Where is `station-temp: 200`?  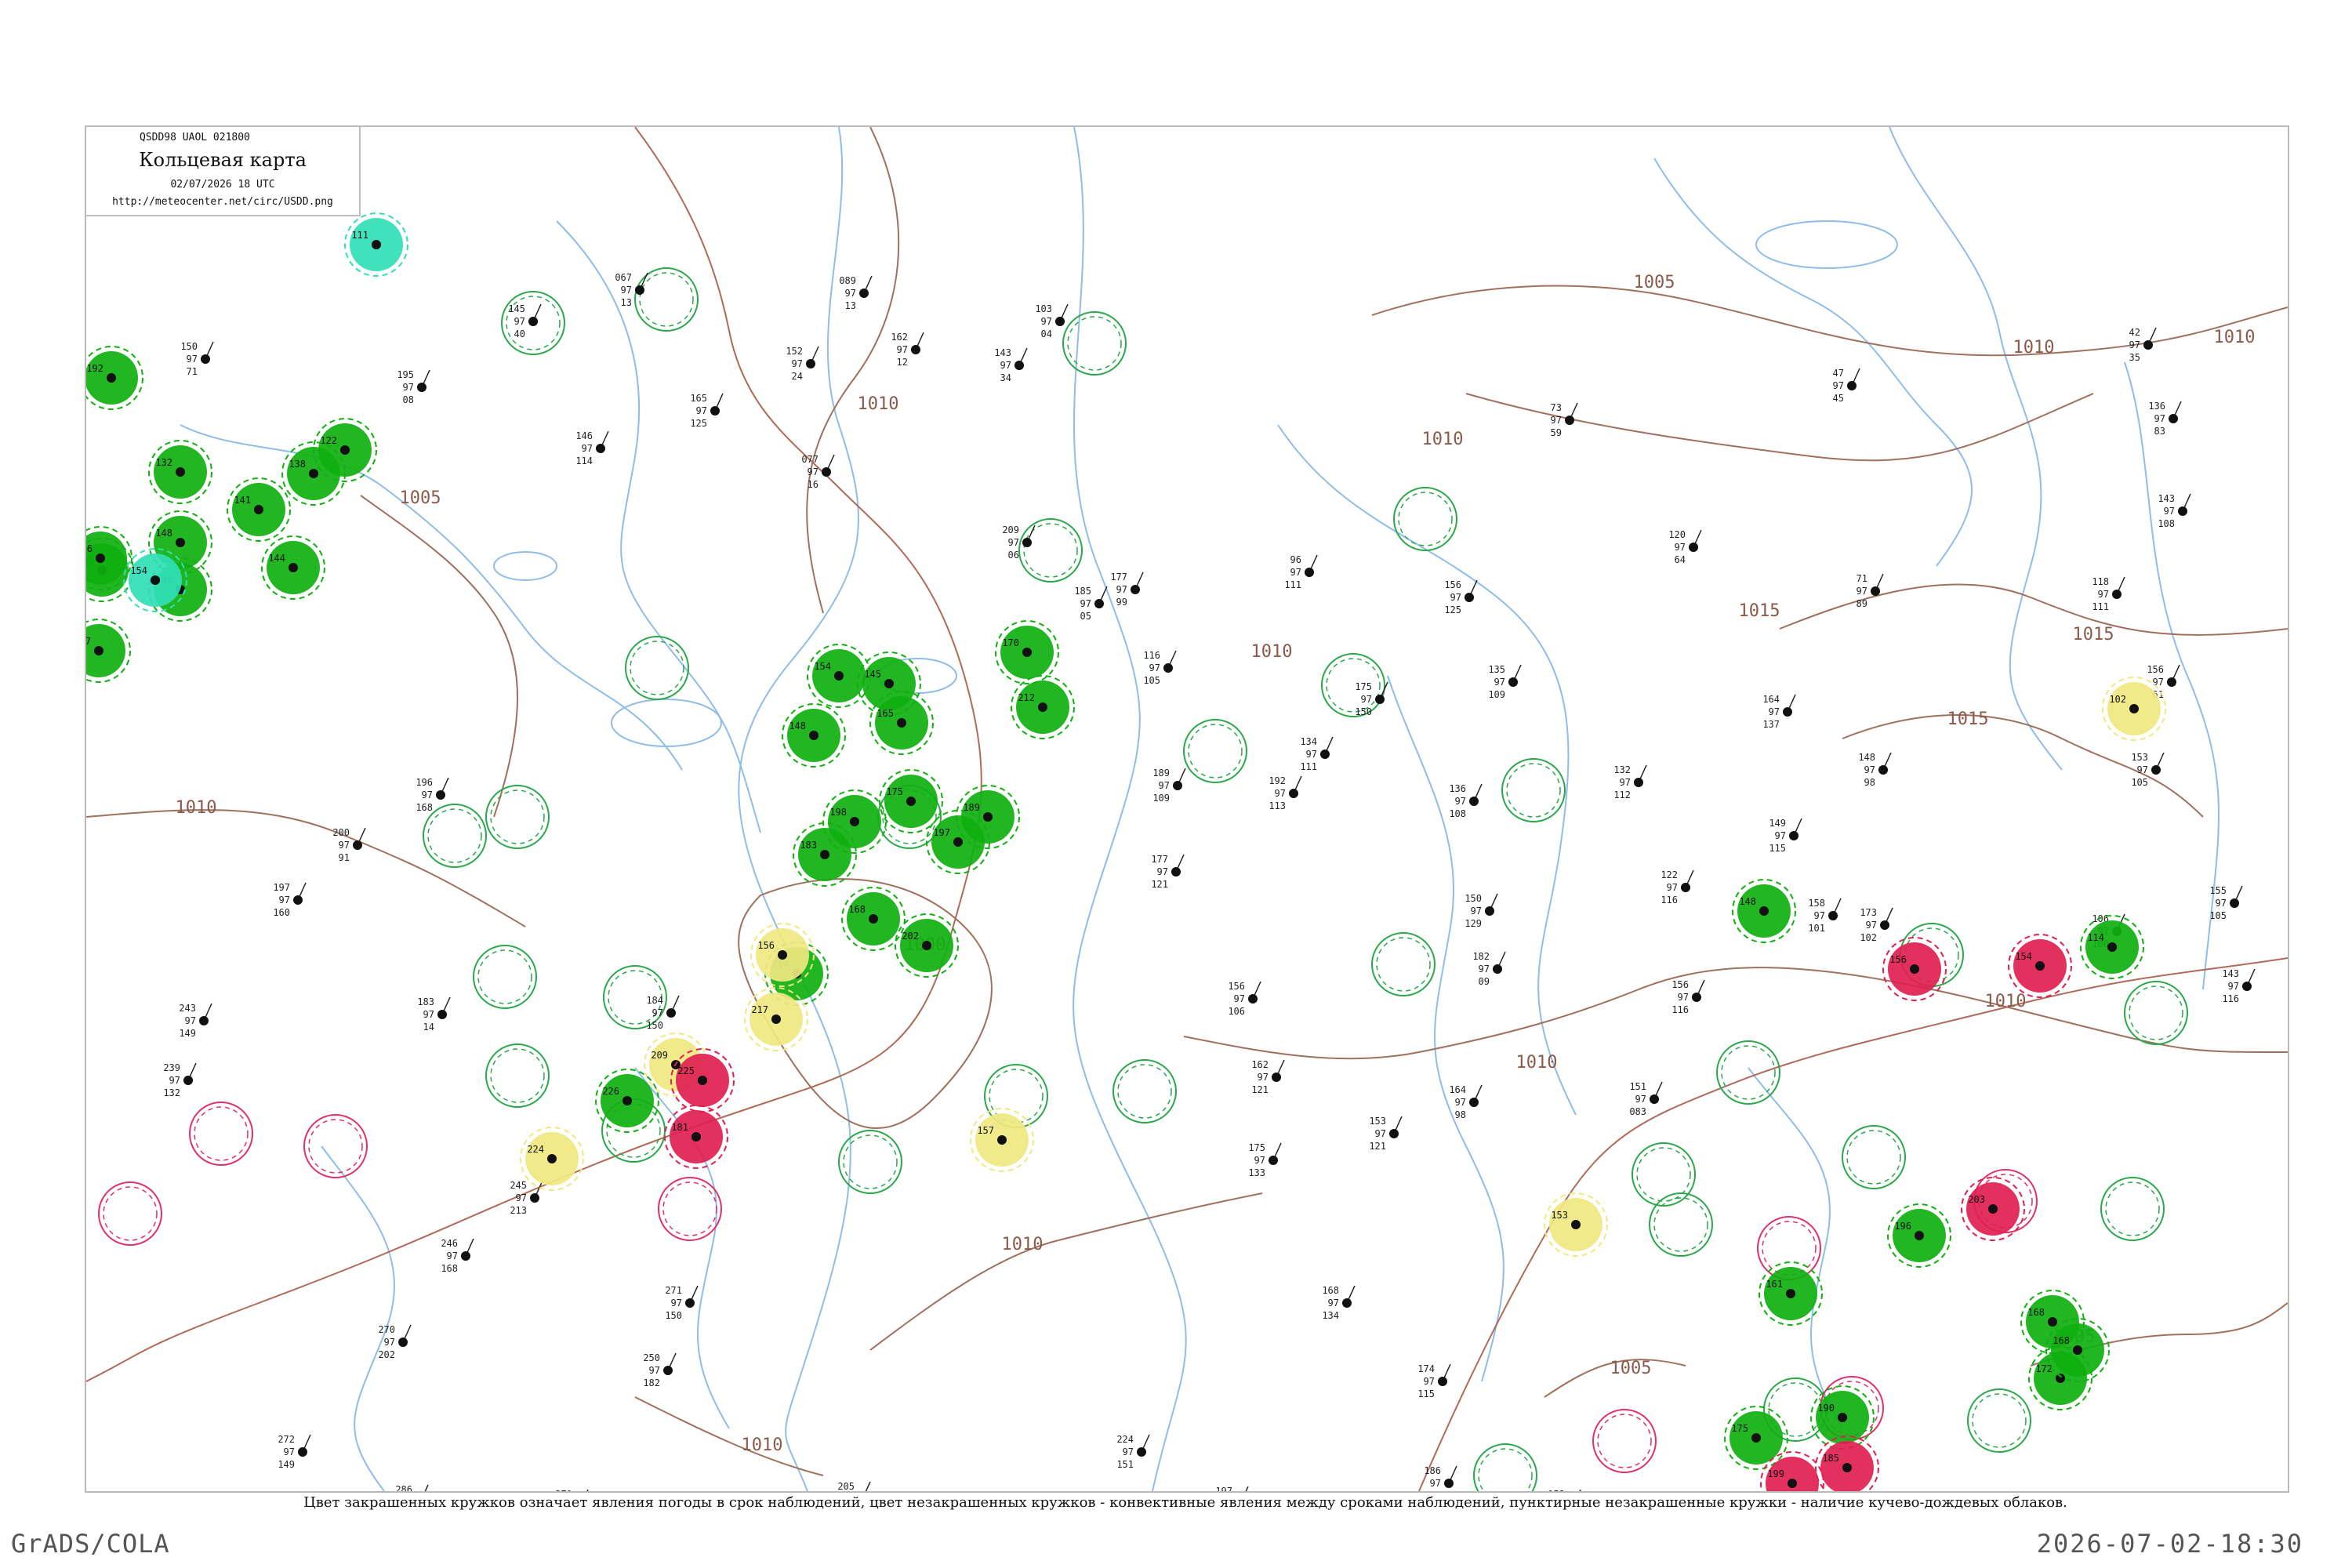 station-temp: 200 is located at coordinates (341, 833).